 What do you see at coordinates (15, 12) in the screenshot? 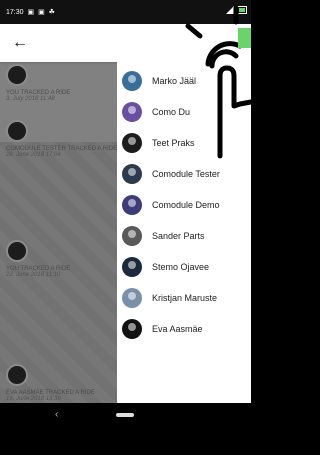
I see `status-time: 17:30` at bounding box center [15, 12].